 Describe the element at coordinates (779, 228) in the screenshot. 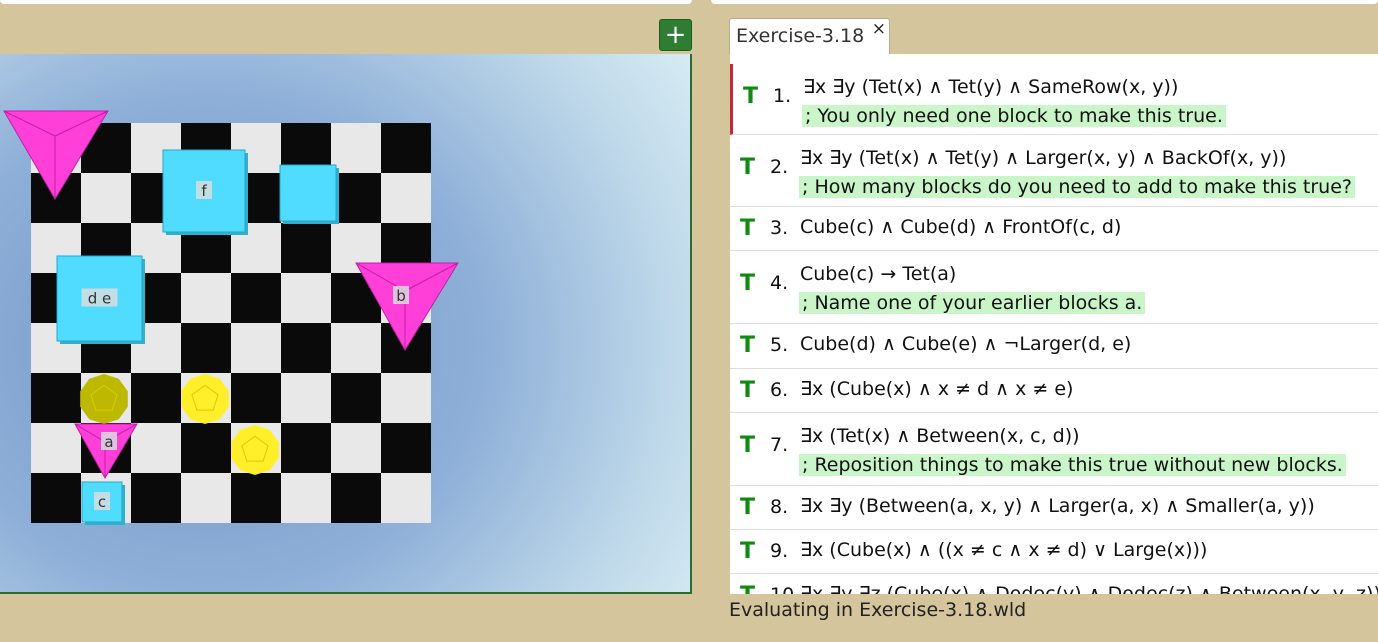

I see `sentence-number: 3.` at that location.